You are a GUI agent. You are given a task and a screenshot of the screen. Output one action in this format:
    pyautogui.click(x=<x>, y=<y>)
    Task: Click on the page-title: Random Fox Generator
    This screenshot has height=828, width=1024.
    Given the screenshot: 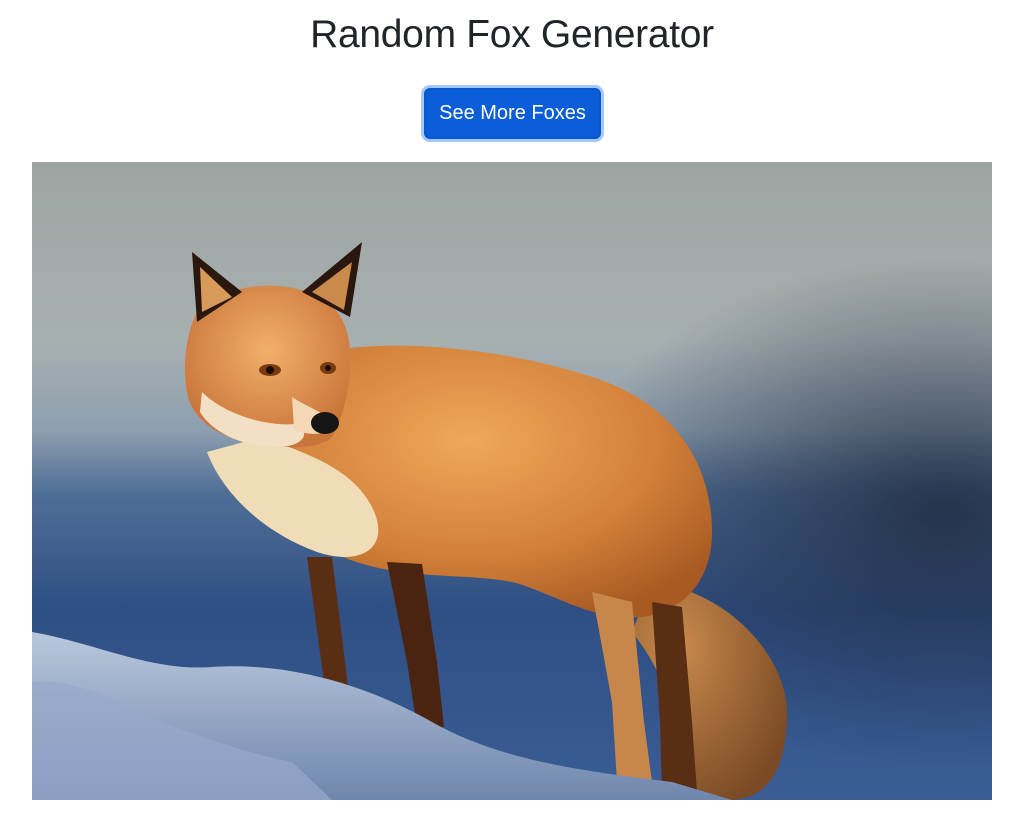 What is the action you would take?
    pyautogui.click(x=512, y=34)
    